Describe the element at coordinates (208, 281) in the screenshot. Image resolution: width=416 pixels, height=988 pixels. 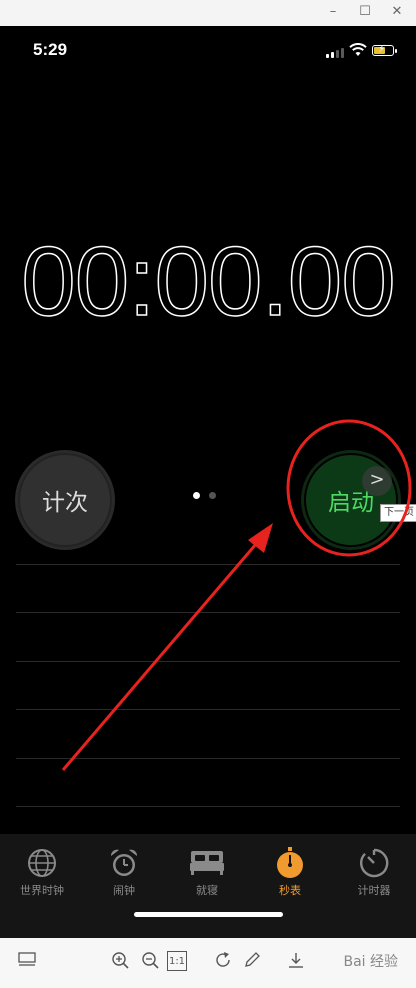
I see `stopwatch-display: 00:00.00` at that location.